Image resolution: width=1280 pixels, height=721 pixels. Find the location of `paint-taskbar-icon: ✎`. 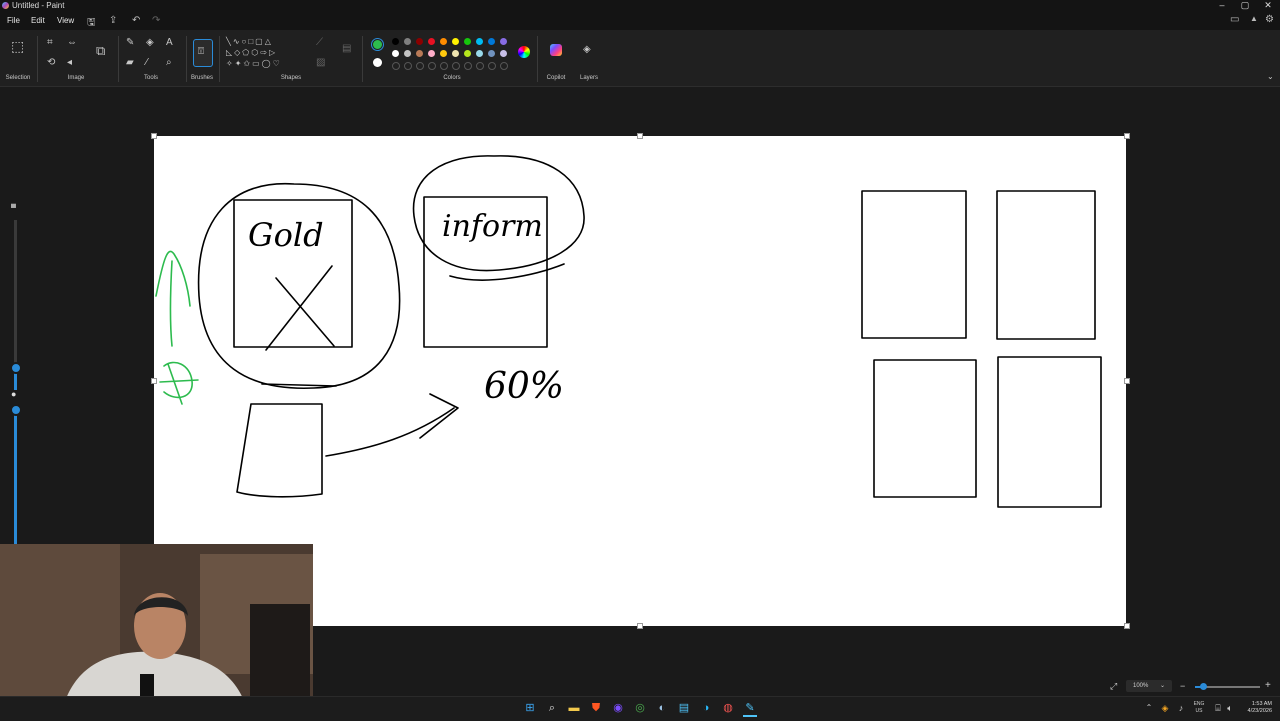

paint-taskbar-icon: ✎ is located at coordinates (750, 709).